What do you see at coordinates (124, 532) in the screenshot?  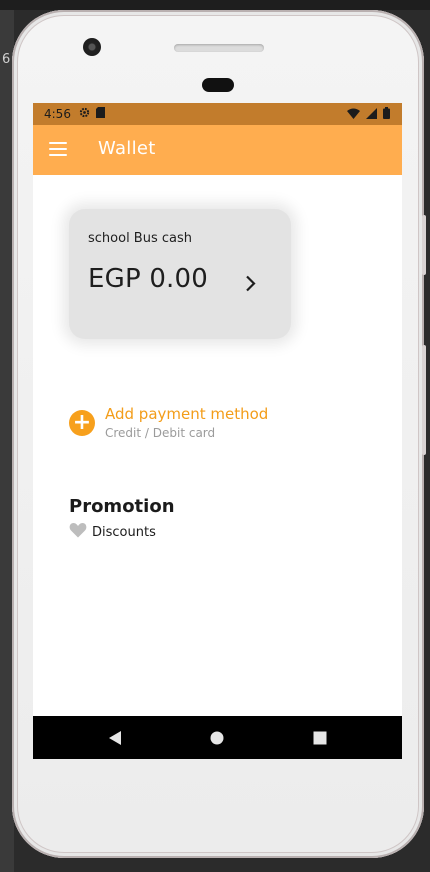 I see `discounts-label: Discounts` at bounding box center [124, 532].